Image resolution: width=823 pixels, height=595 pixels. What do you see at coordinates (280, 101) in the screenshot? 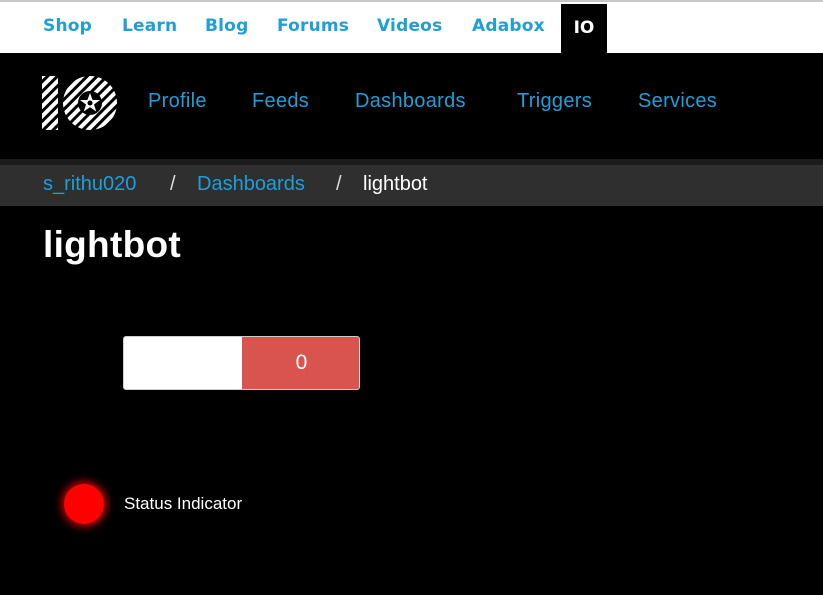
I see `io-nav-feeds: Feeds` at bounding box center [280, 101].